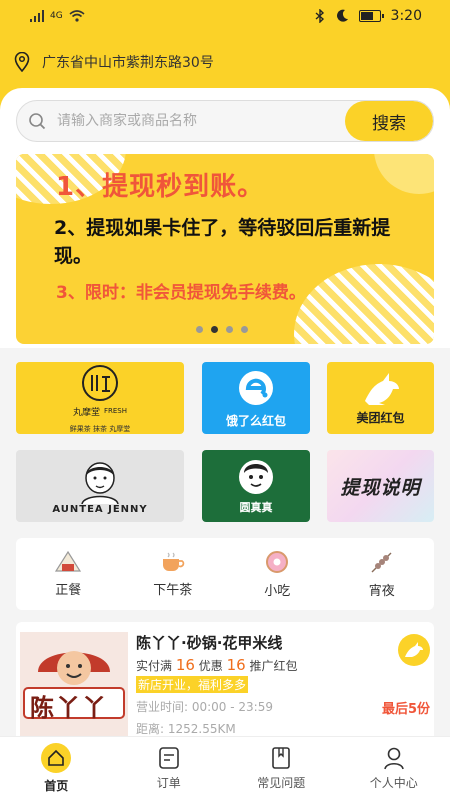 The image size is (450, 800). What do you see at coordinates (173, 561) in the screenshot?
I see `tea-cup-icon` at bounding box center [173, 561].